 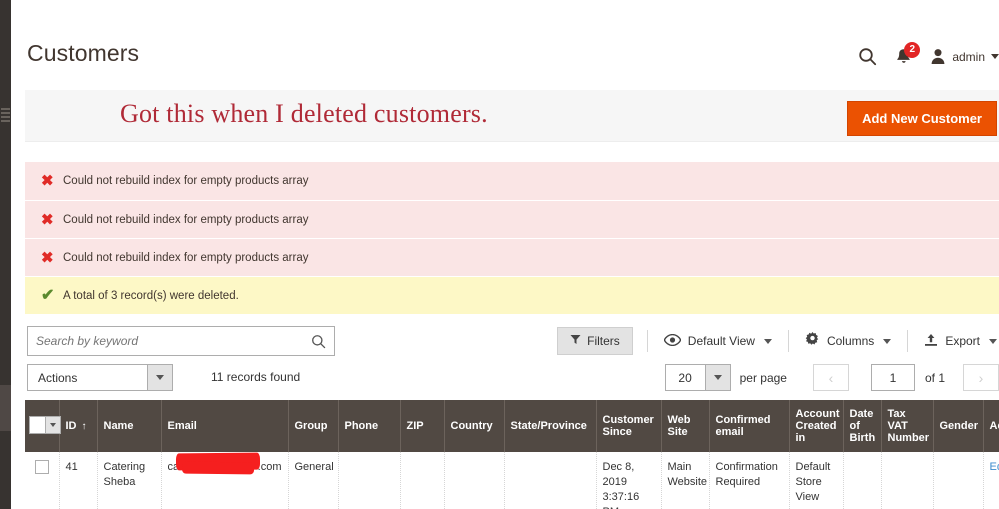 I want to click on admin-sidebar, so click(x=5, y=254).